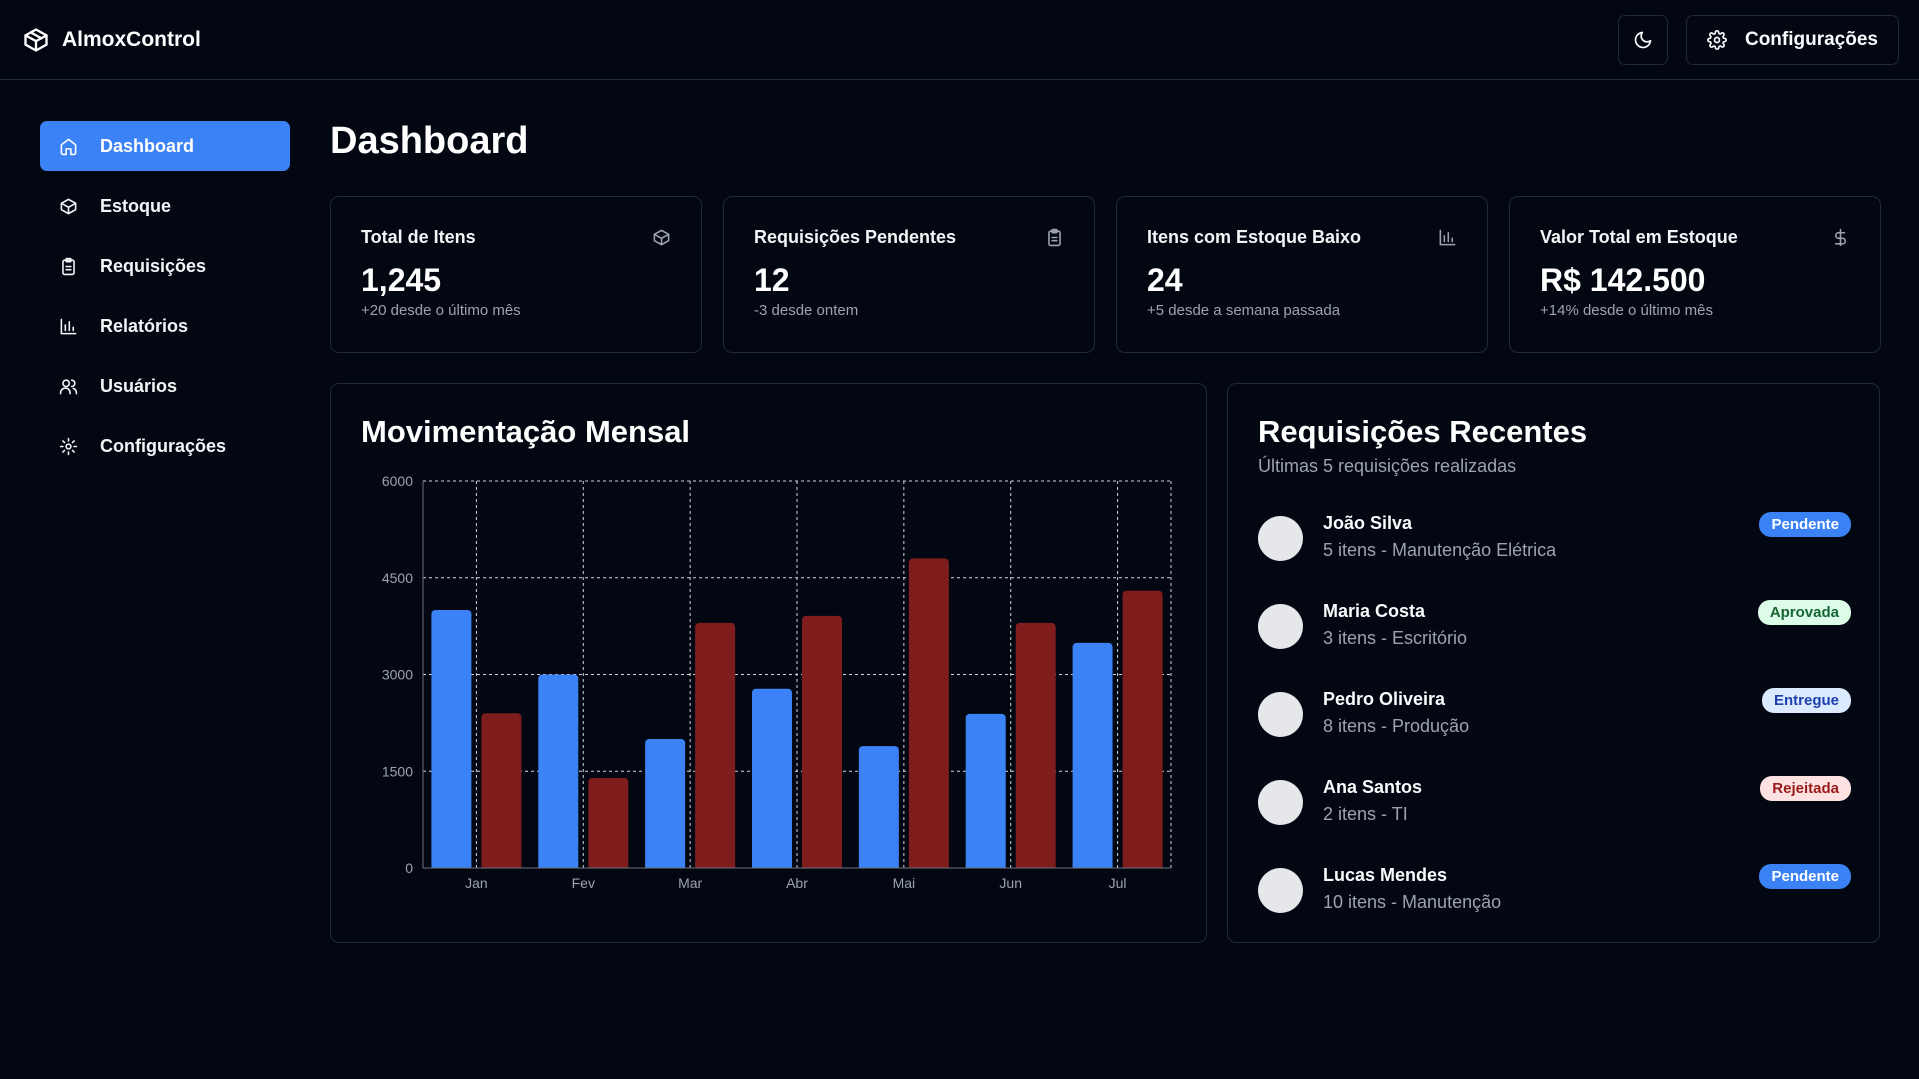 The width and height of the screenshot is (1919, 1079). What do you see at coordinates (1395, 638) in the screenshot?
I see `request-description: 3 itens - Escritório` at bounding box center [1395, 638].